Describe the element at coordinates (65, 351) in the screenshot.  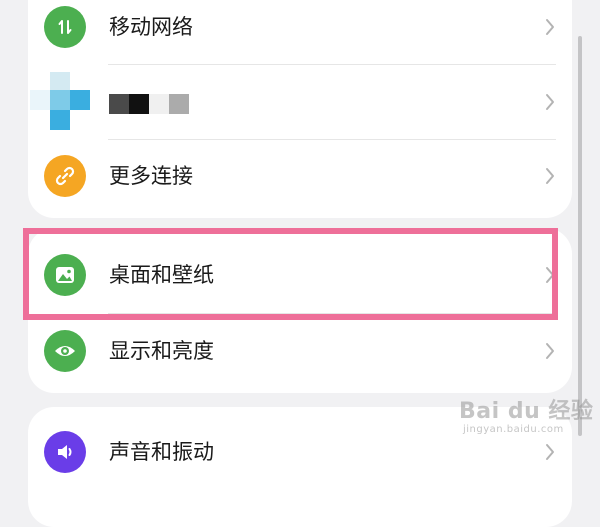
I see `eye-icon` at that location.